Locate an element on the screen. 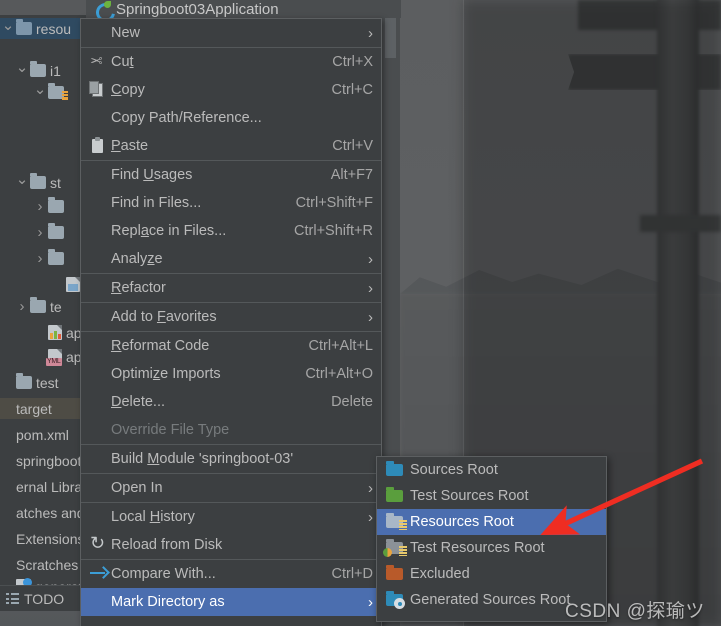  menu-item-optimize-imports: Optimize Imports Ctrl+Alt+O is located at coordinates (231, 374).